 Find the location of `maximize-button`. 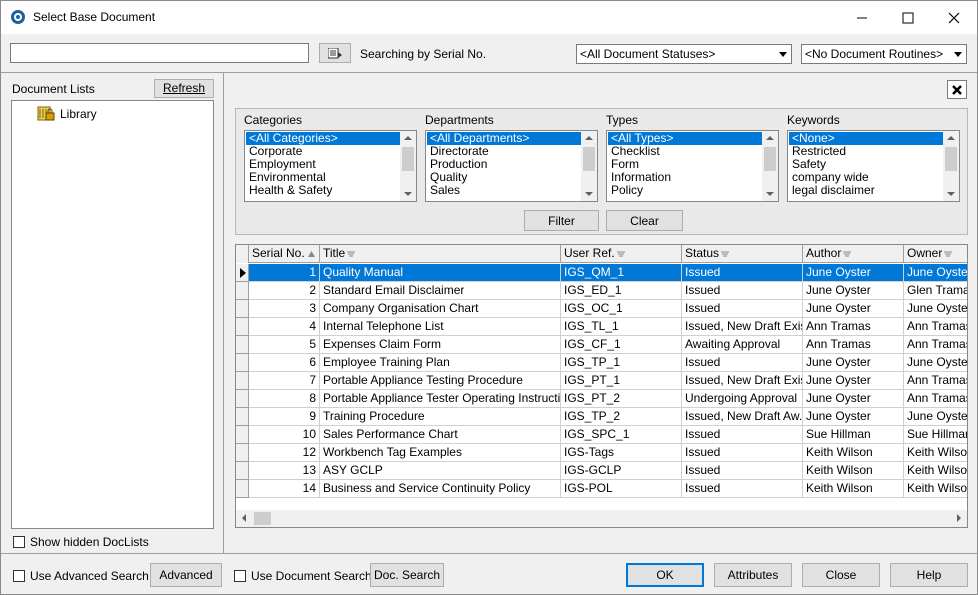

maximize-button is located at coordinates (908, 17).